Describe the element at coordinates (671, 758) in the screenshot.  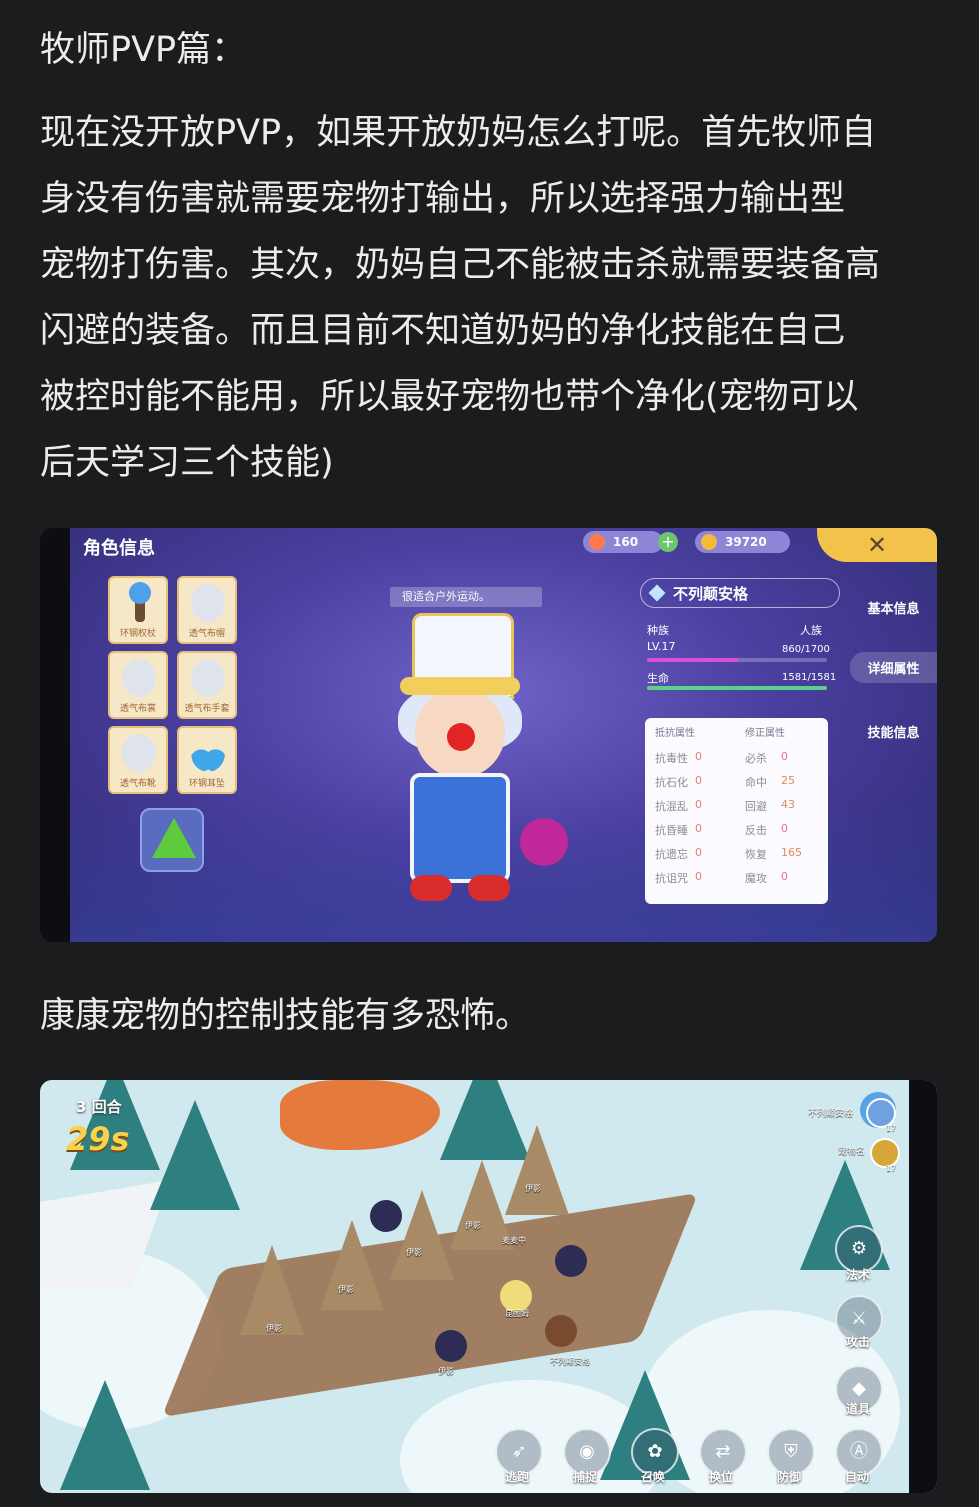
I see `resist-name: 抗毒性` at that location.